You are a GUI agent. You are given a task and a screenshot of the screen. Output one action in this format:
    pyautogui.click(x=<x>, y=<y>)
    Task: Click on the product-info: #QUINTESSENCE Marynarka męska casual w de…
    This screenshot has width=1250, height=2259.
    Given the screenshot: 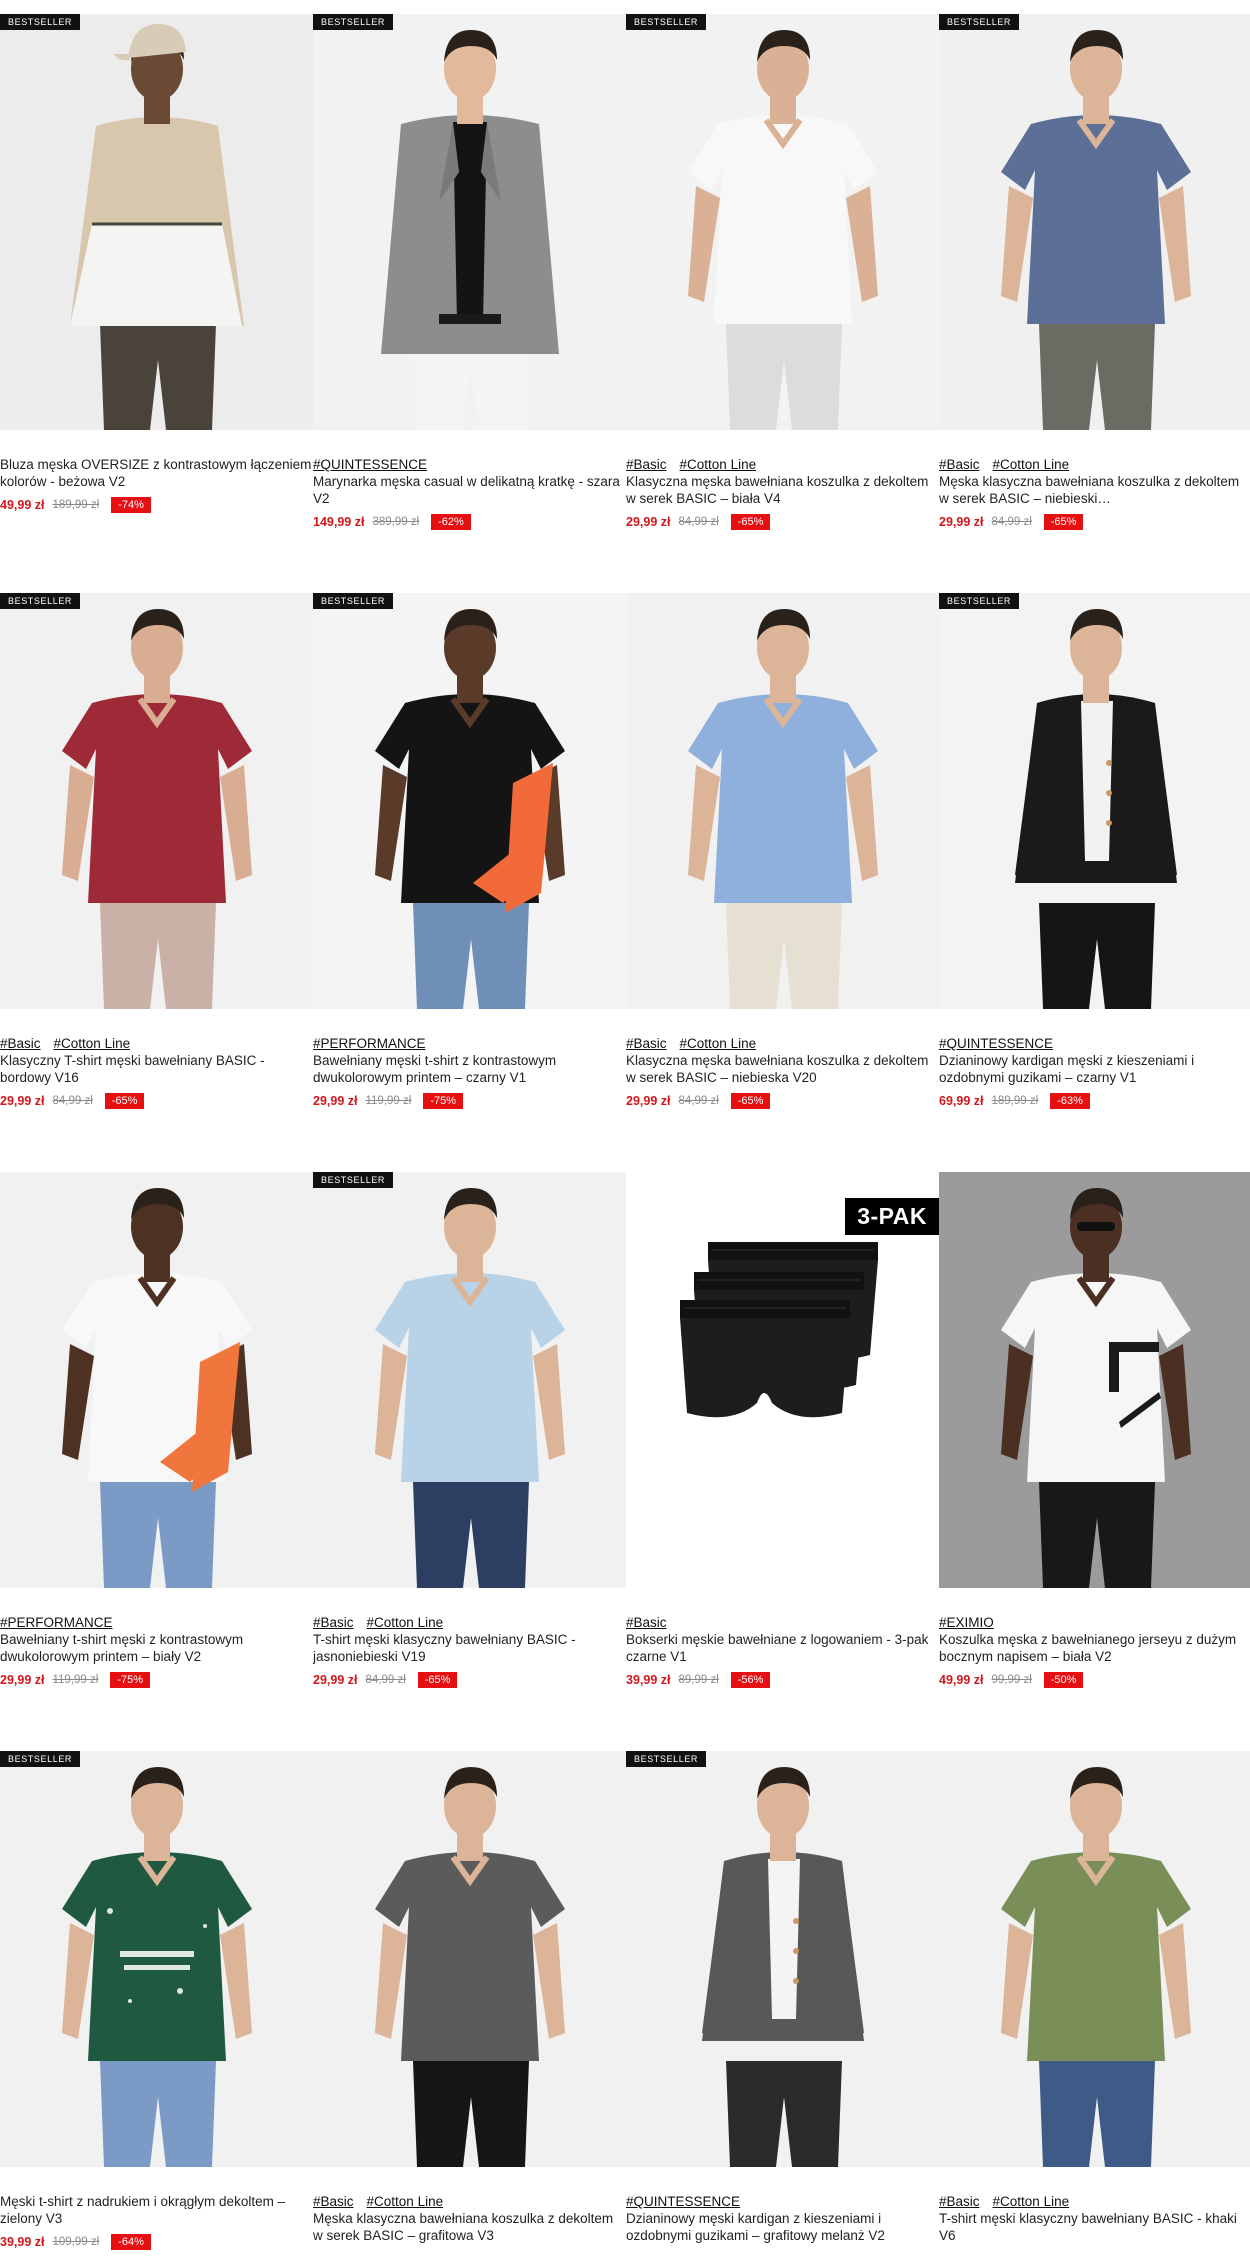 What is the action you would take?
    pyautogui.click(x=469, y=493)
    